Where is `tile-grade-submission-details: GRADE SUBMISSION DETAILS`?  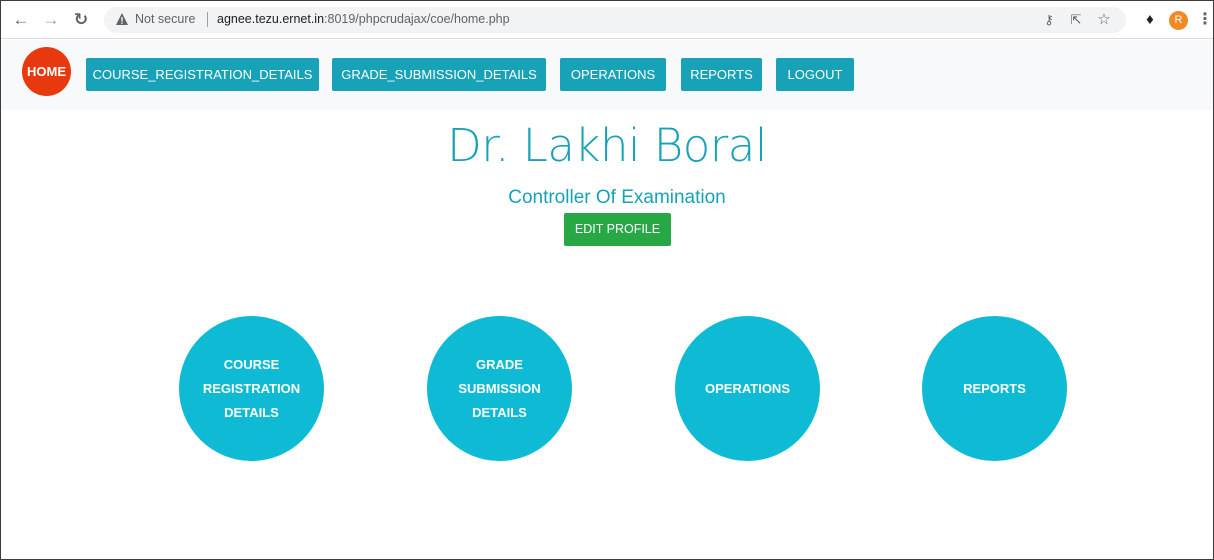
tile-grade-submission-details: GRADE SUBMISSION DETAILS is located at coordinates (499, 388).